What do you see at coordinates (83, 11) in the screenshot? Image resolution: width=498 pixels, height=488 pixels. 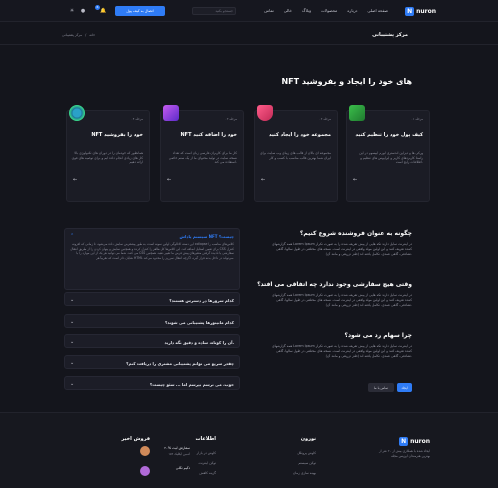 I see `user-icon: ●` at bounding box center [83, 11].